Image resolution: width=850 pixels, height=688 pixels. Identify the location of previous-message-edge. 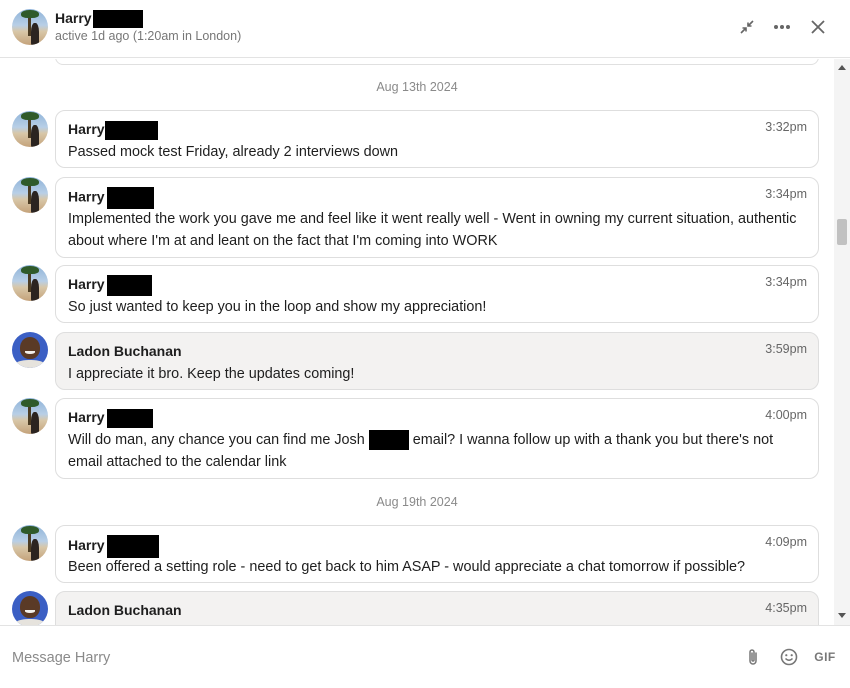
(437, 62).